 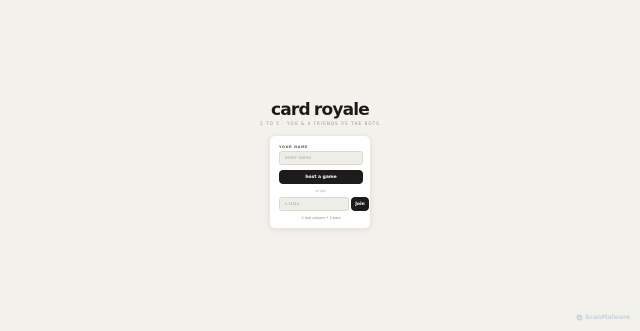 I want to click on watermark-text: ScanMalware, so click(x=607, y=317).